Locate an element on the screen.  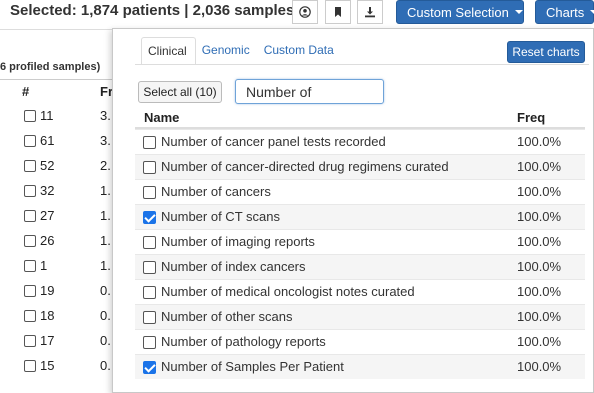
custom-selection-label: Custom Selection is located at coordinates (458, 12).